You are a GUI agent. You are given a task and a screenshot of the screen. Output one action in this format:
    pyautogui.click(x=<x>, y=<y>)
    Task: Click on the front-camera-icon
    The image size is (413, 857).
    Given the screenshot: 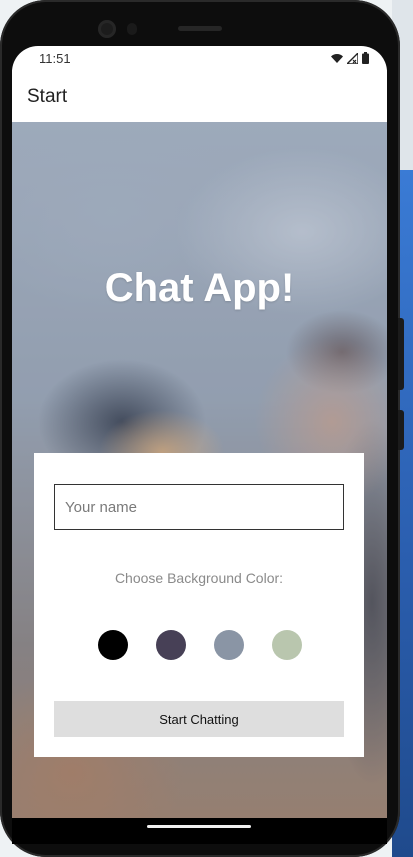 What is the action you would take?
    pyautogui.click(x=107, y=29)
    